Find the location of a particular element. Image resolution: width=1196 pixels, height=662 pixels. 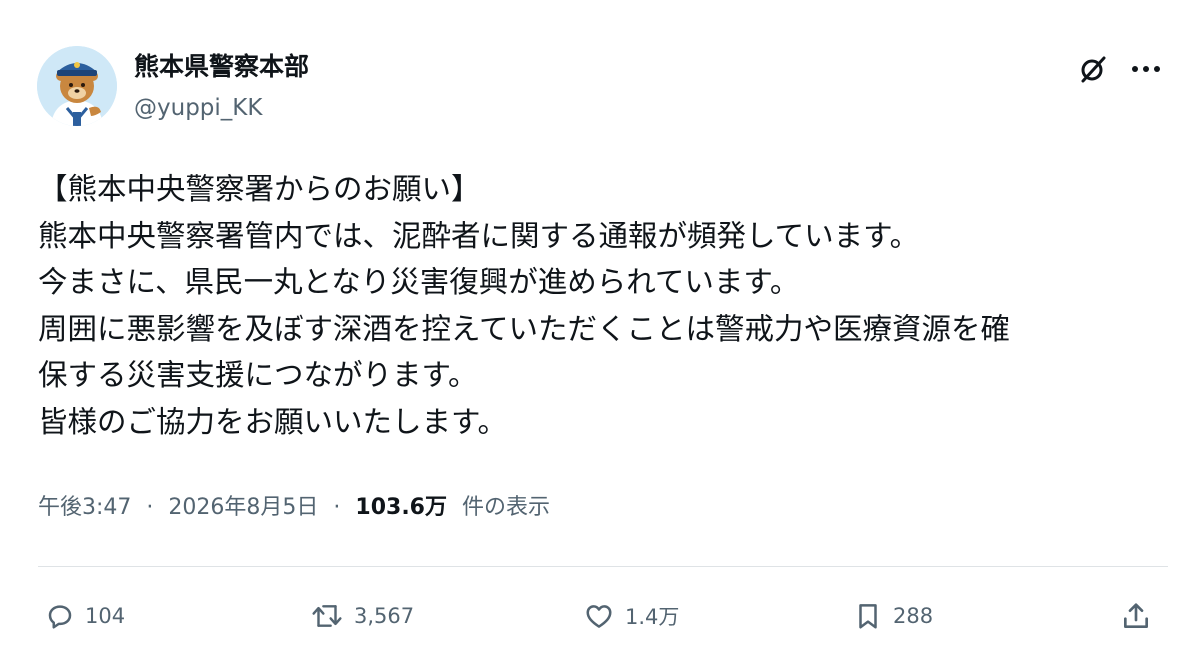

user-handle: @yuppi_KK is located at coordinates (198, 108).